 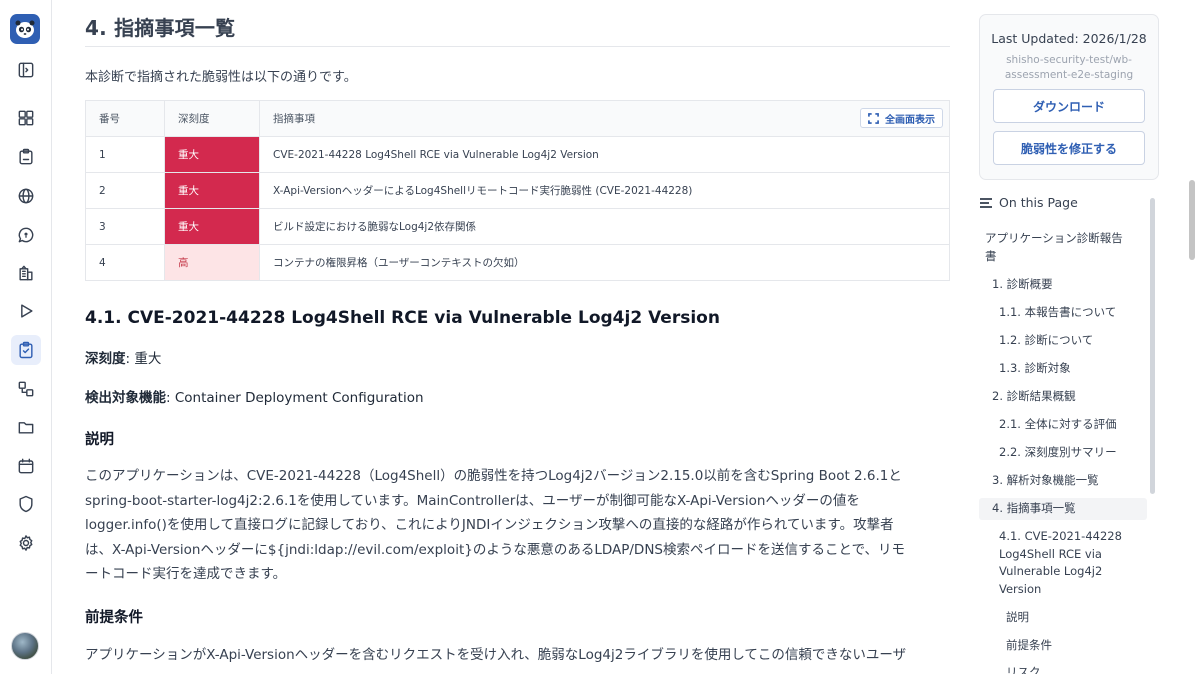 What do you see at coordinates (1022, 285) in the screenshot?
I see `toc-item-1: 1. 診断概要` at bounding box center [1022, 285].